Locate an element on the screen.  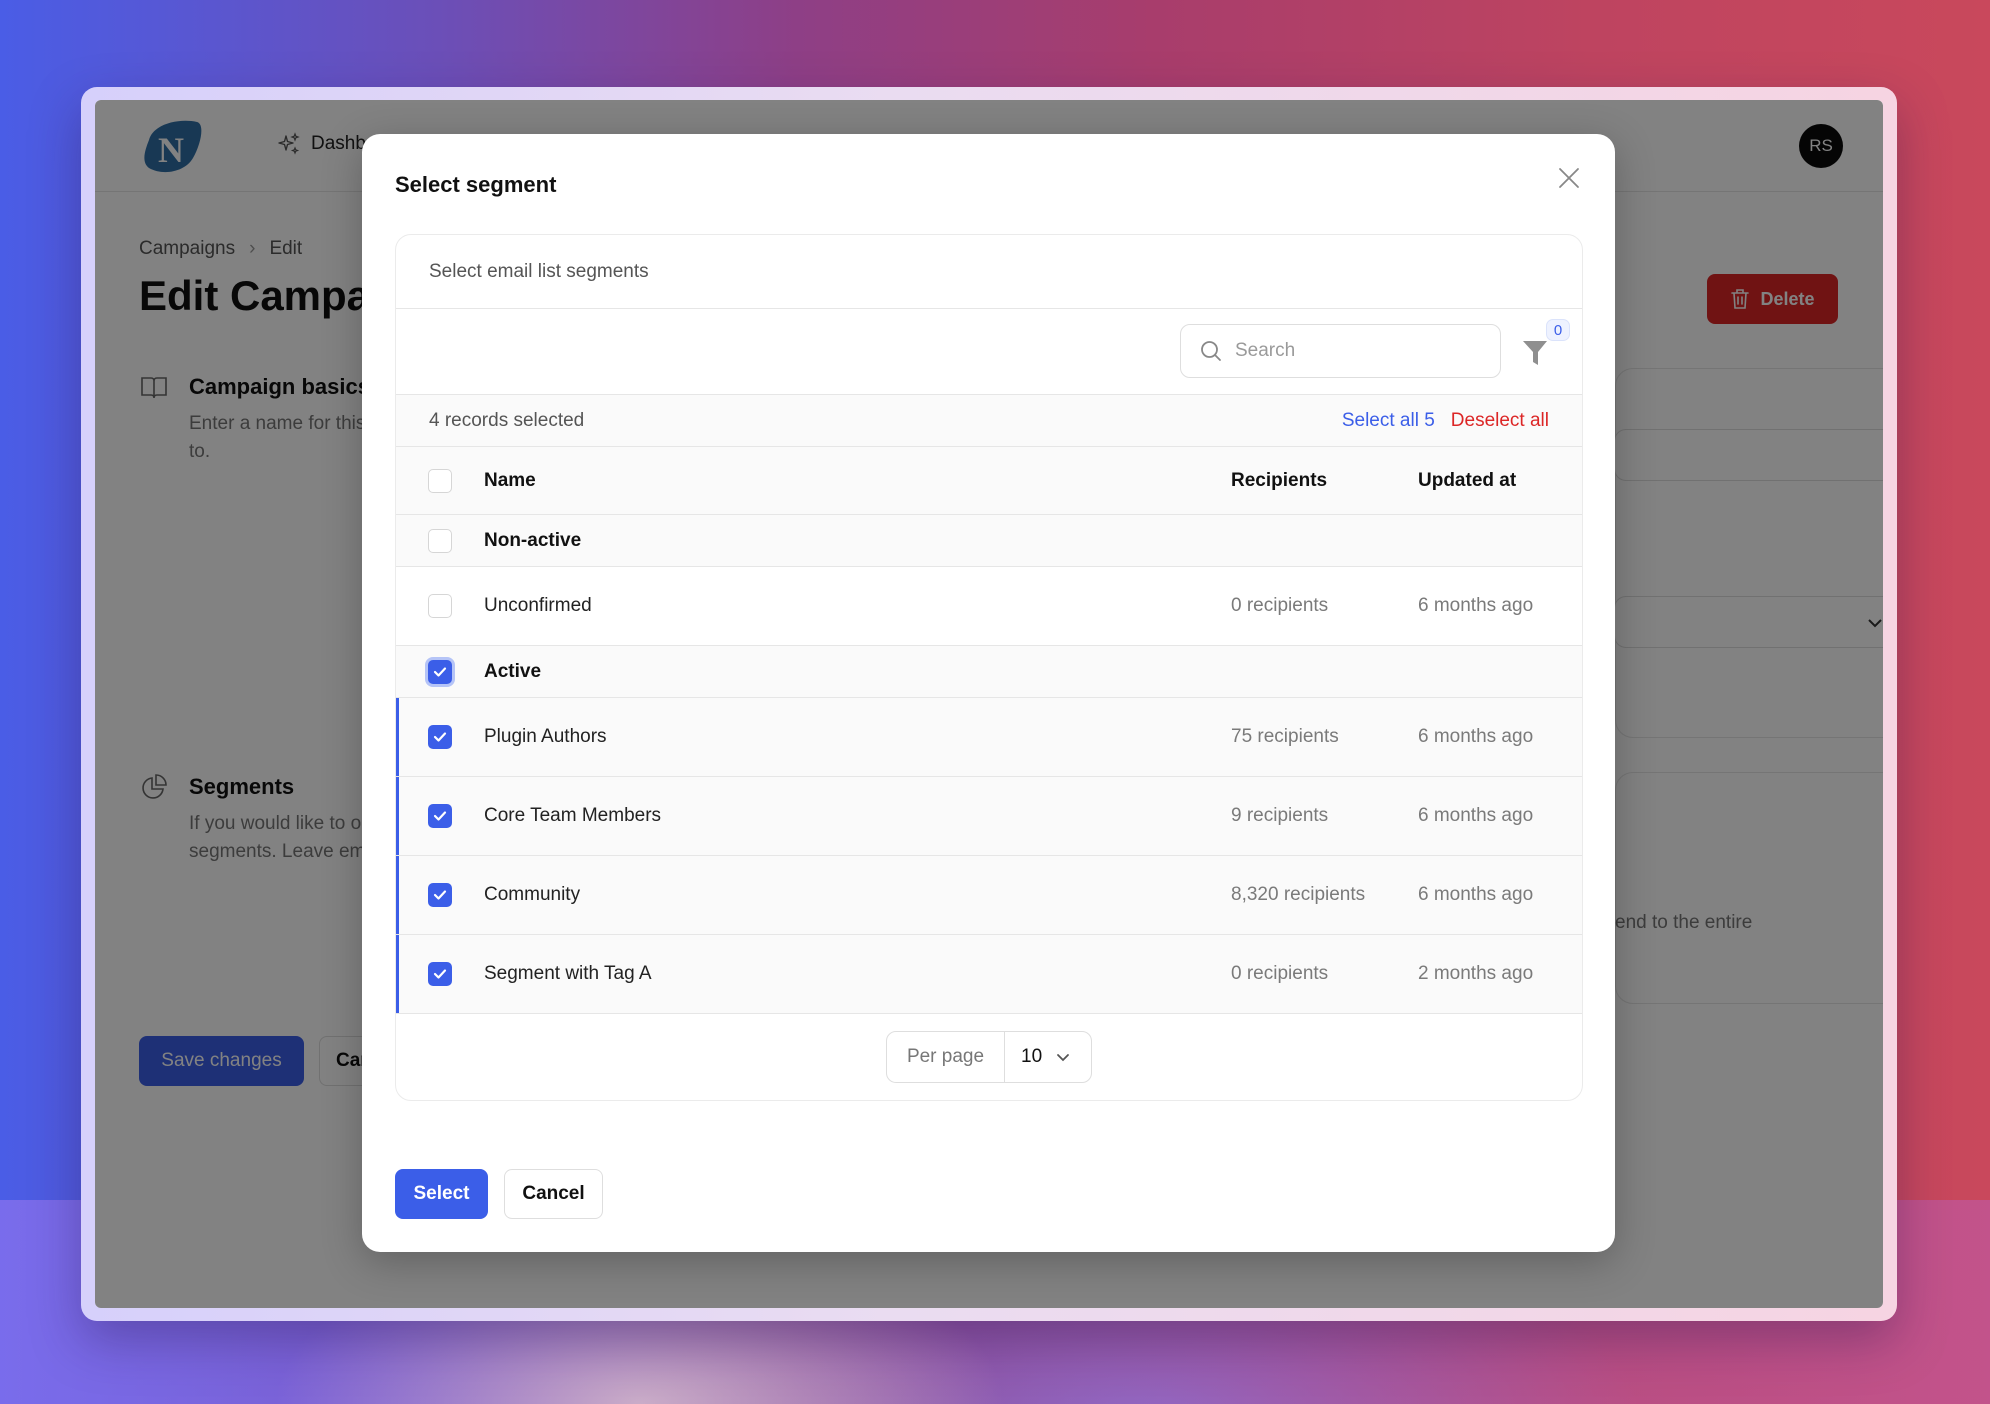
column-recipients: Recipients is located at coordinates (1279, 481).